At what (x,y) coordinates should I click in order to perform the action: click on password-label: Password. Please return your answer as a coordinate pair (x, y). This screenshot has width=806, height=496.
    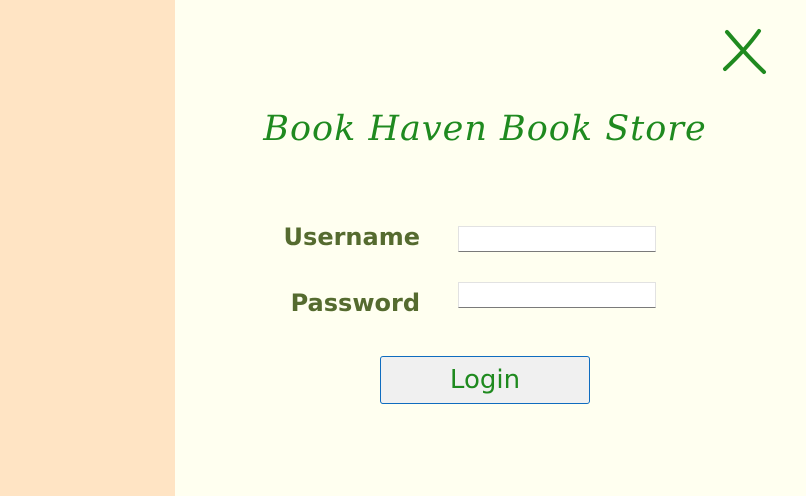
    Looking at the image, I should click on (355, 303).